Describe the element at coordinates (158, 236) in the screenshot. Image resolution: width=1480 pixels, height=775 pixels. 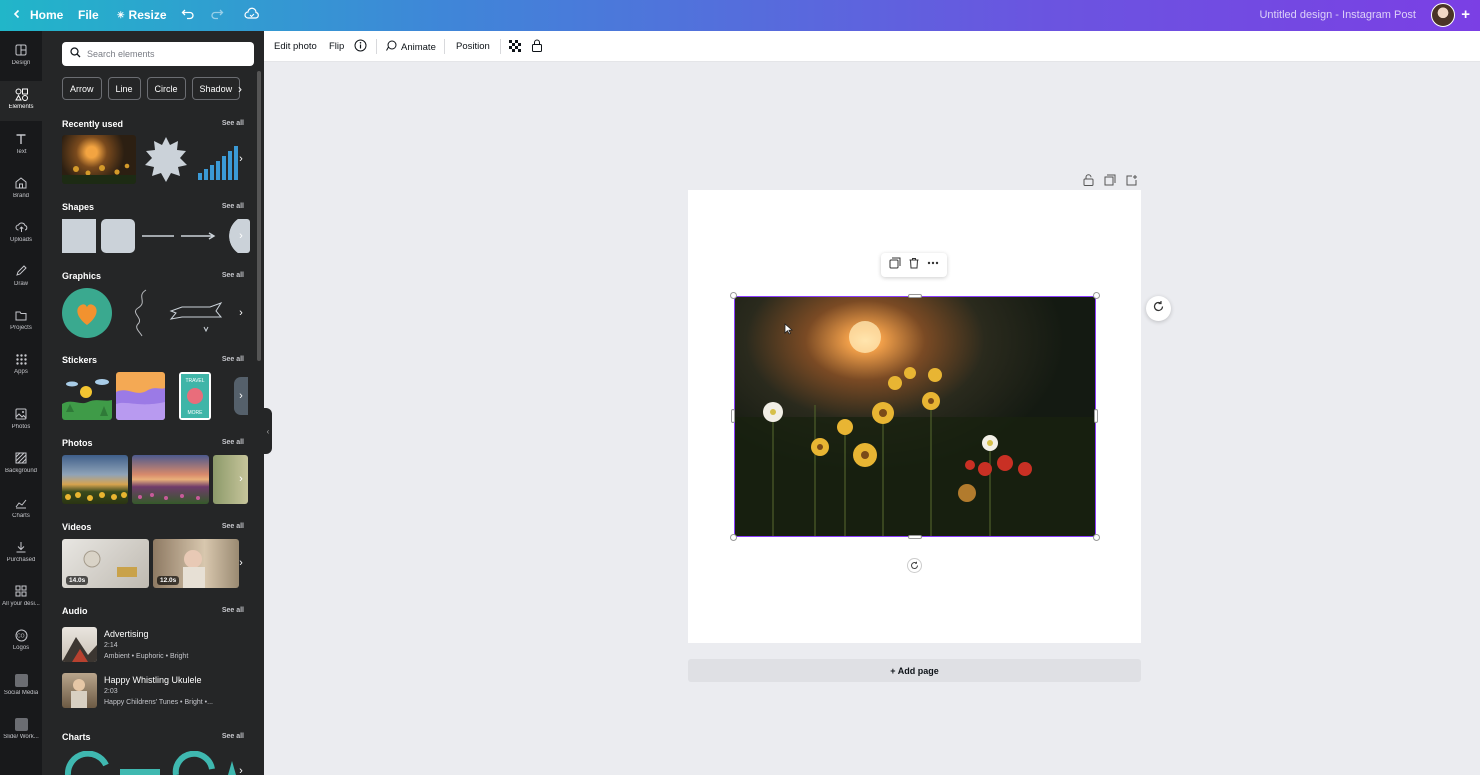
I see `shape-line` at that location.